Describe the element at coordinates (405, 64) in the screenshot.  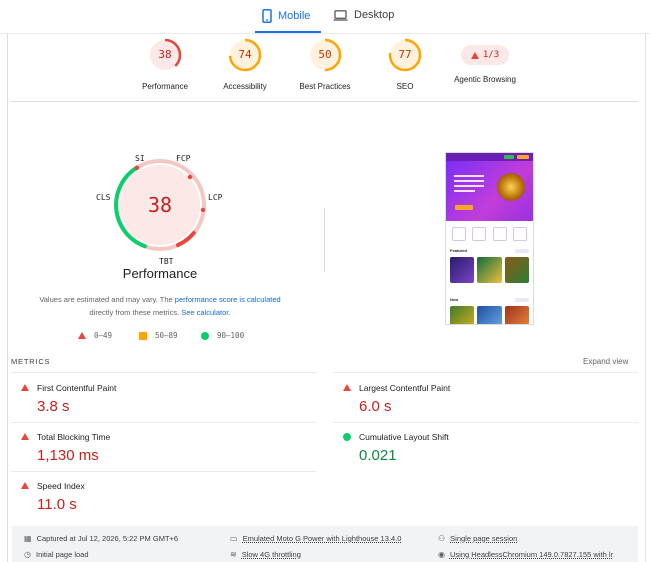
I see `gauge-seo: 77 SEO` at that location.